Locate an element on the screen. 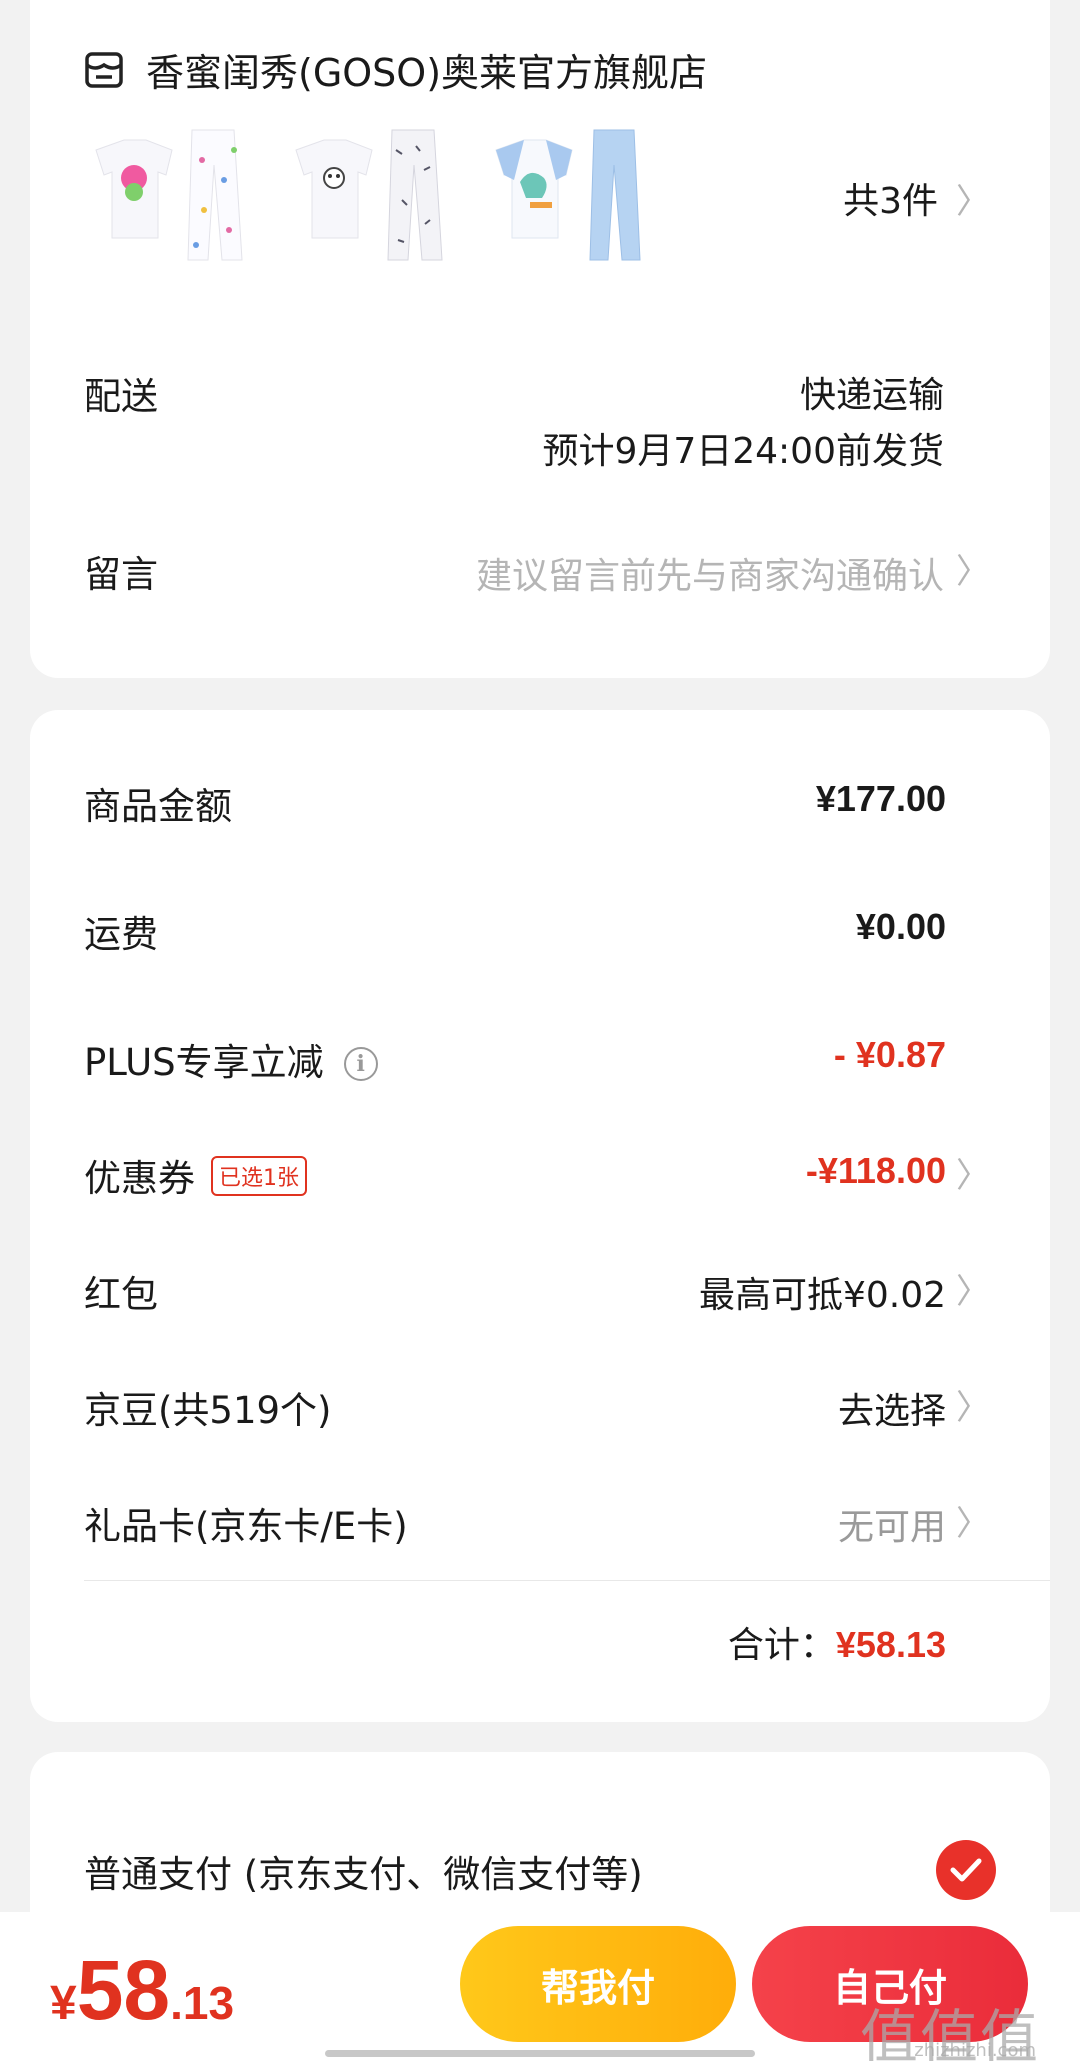 This screenshot has width=1080, height=2061. total-row: 合计：¥58.13 is located at coordinates (837, 1642).